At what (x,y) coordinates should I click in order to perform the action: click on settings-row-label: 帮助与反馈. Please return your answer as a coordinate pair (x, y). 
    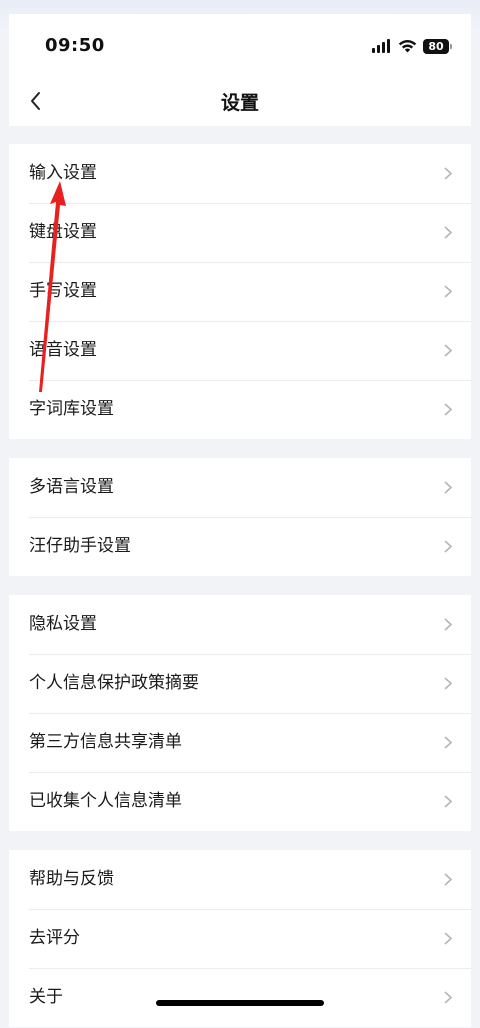
    Looking at the image, I should click on (71, 879).